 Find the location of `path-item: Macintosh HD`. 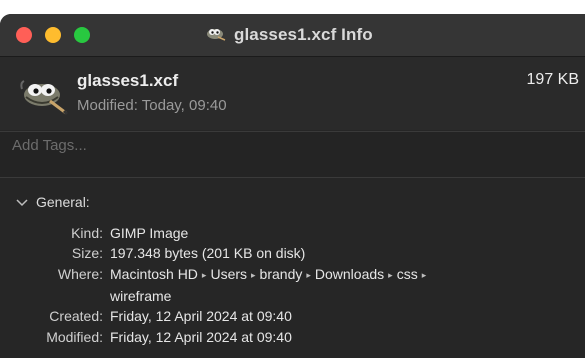

path-item: Macintosh HD is located at coordinates (154, 274).